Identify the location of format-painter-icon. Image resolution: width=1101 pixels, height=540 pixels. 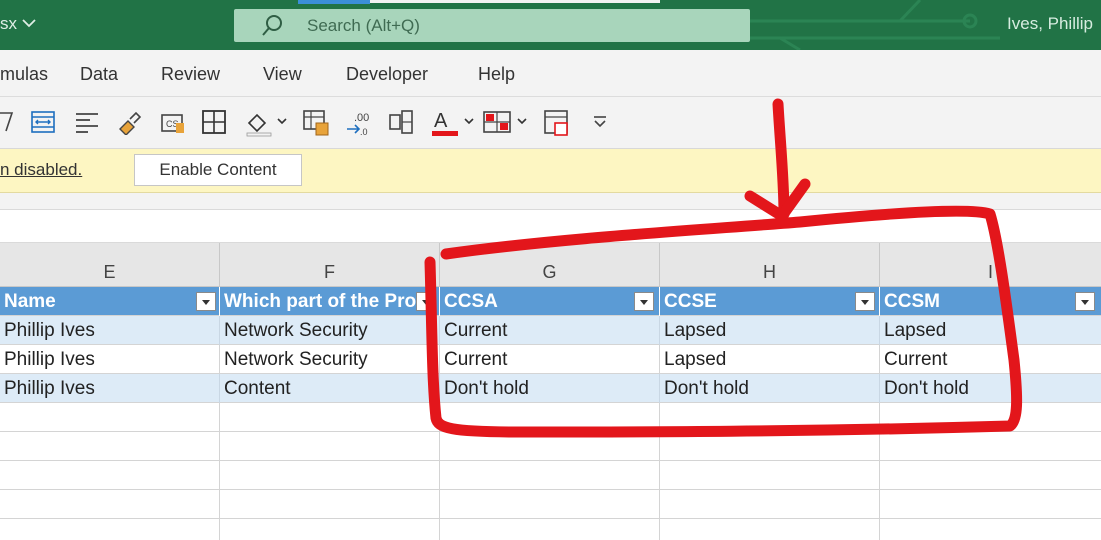
(129, 122).